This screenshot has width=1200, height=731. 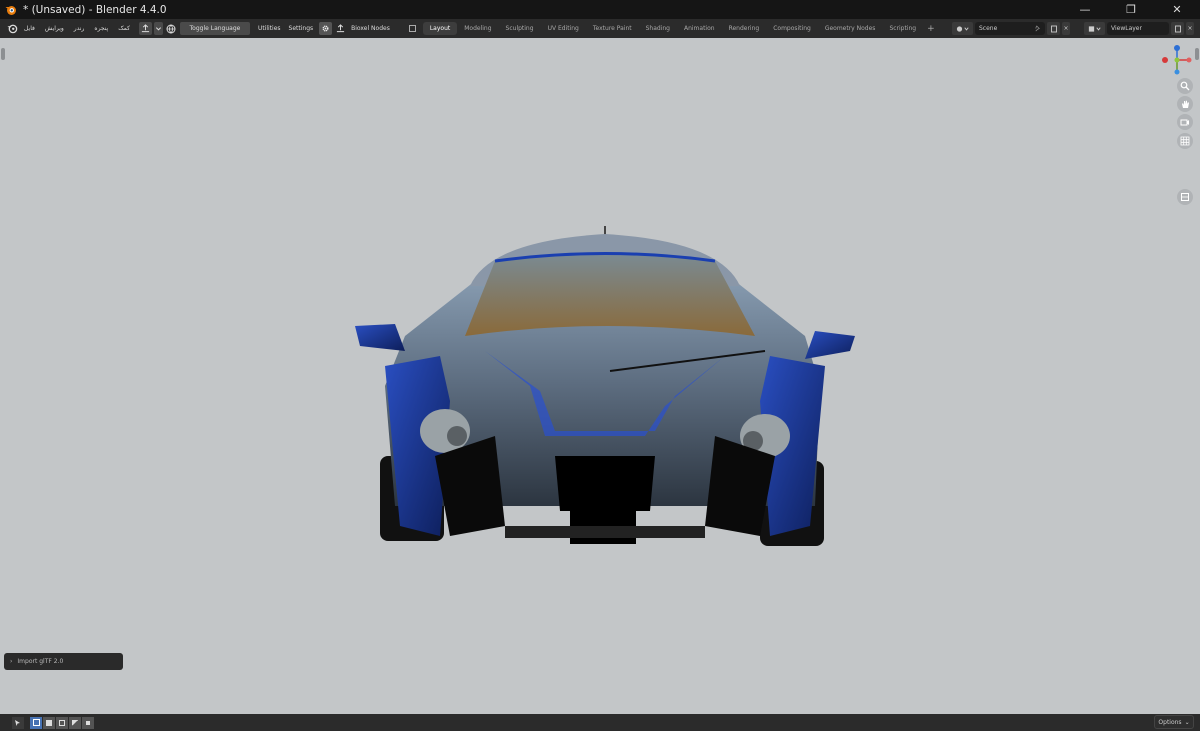 What do you see at coordinates (95, 9) in the screenshot?
I see `window-title: * (Unsaved) - Blender 4.4.0` at bounding box center [95, 9].